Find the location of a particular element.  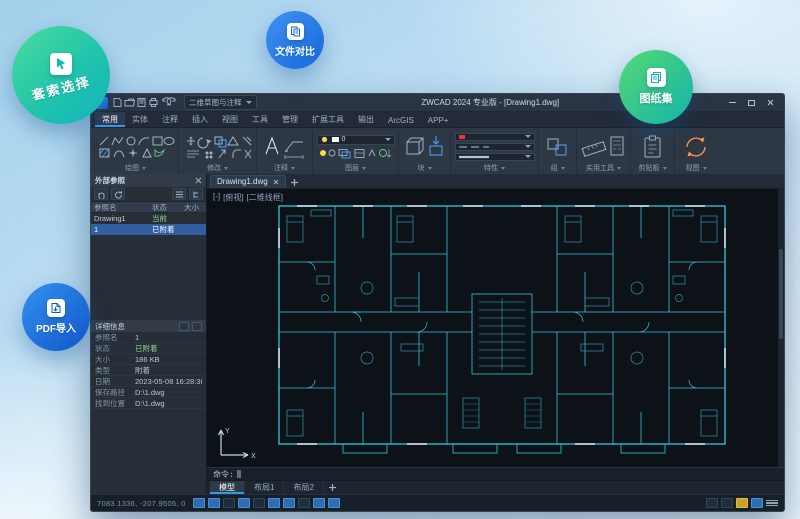

menu-icon is located at coordinates (772, 503).